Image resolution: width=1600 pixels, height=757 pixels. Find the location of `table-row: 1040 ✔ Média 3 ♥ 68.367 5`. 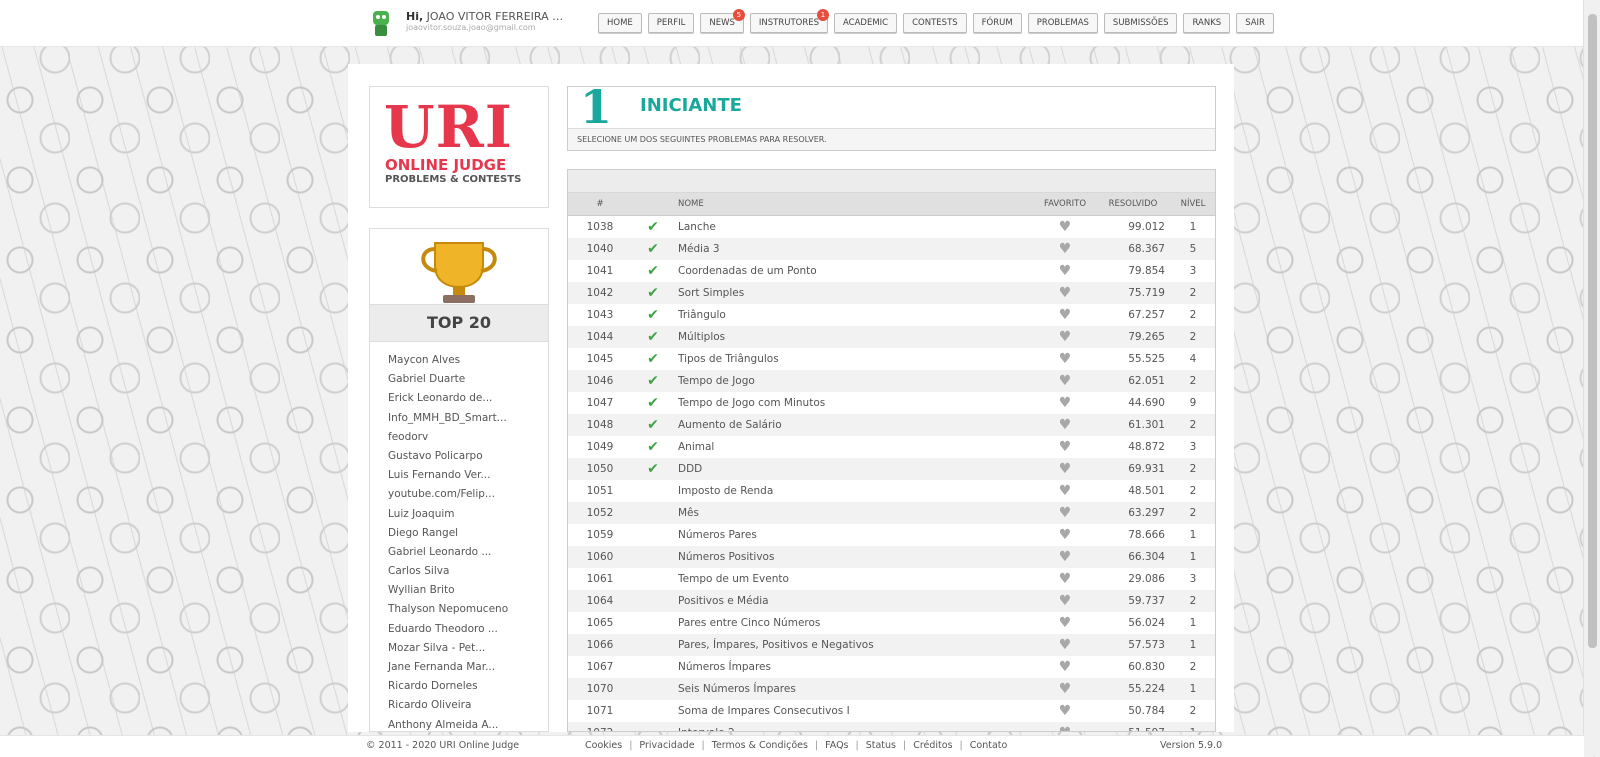

table-row: 1040 ✔ Média 3 ♥ 68.367 5 is located at coordinates (891, 249).